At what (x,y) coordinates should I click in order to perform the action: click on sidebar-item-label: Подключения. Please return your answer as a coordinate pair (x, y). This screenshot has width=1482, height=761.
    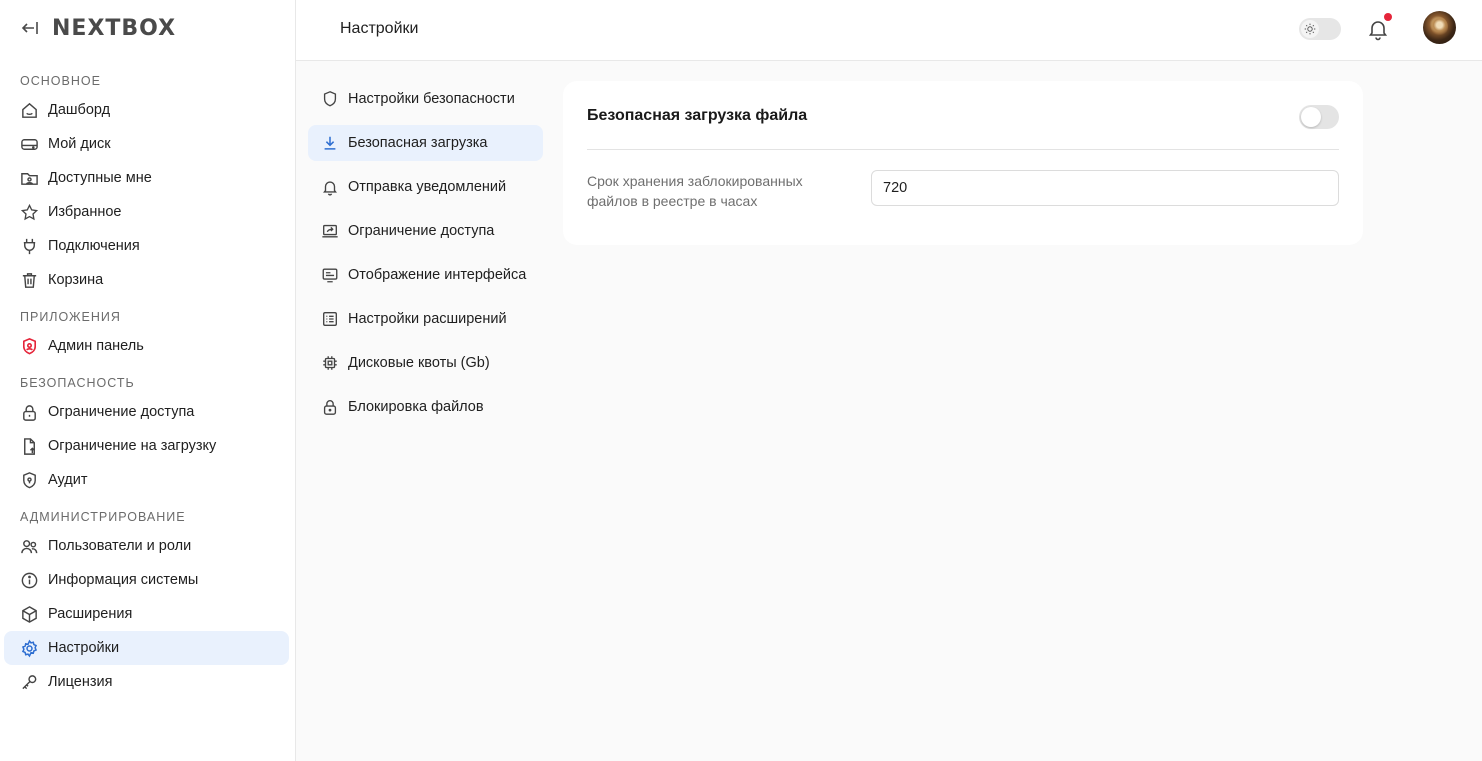
    Looking at the image, I should click on (94, 246).